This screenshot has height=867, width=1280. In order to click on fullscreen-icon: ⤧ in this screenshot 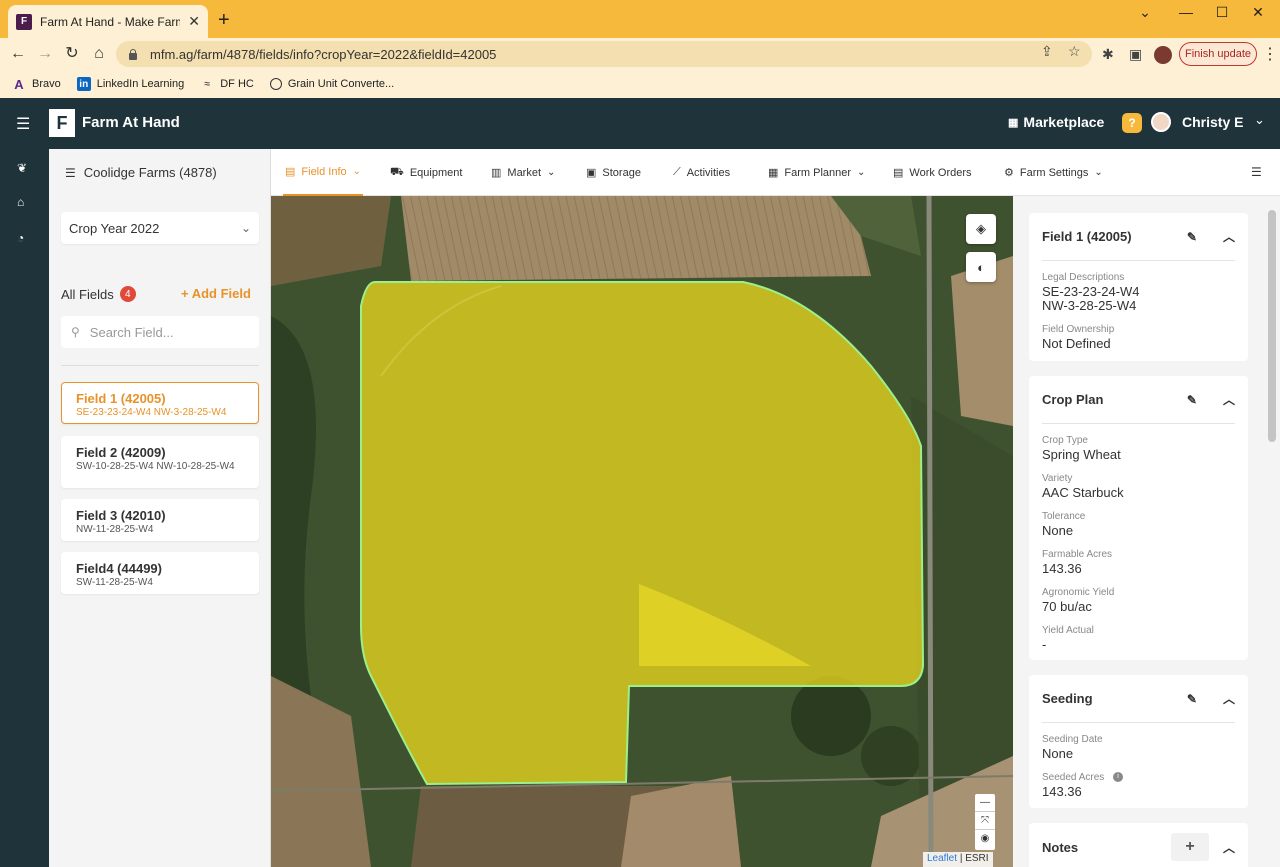, I will do `click(985, 821)`.